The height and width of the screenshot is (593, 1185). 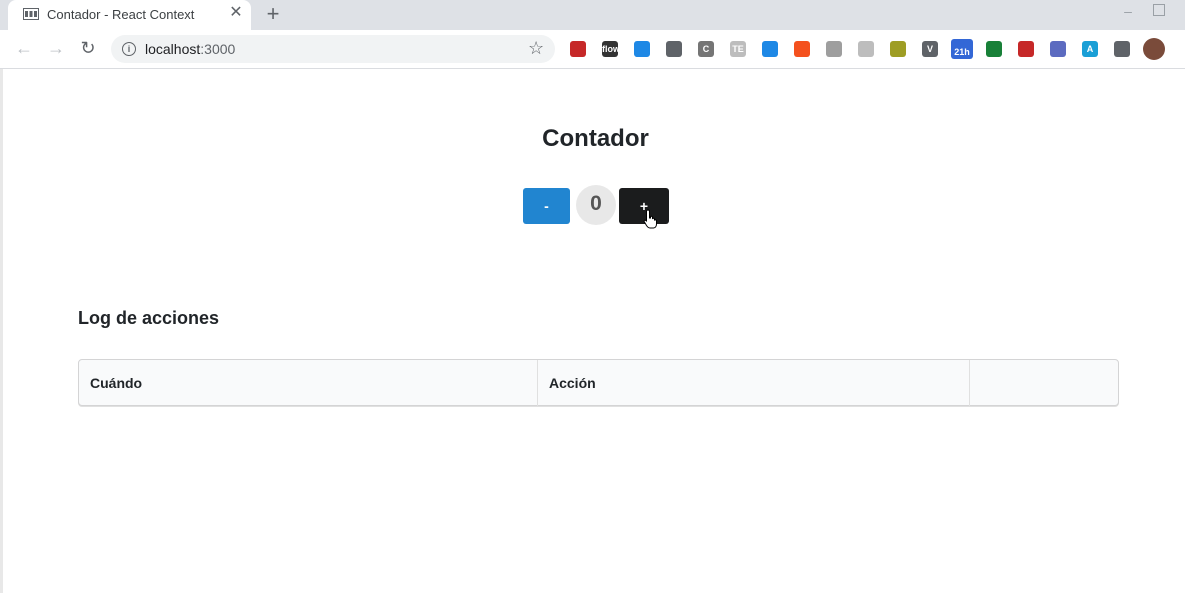 I want to click on url-host: localhost, so click(x=173, y=49).